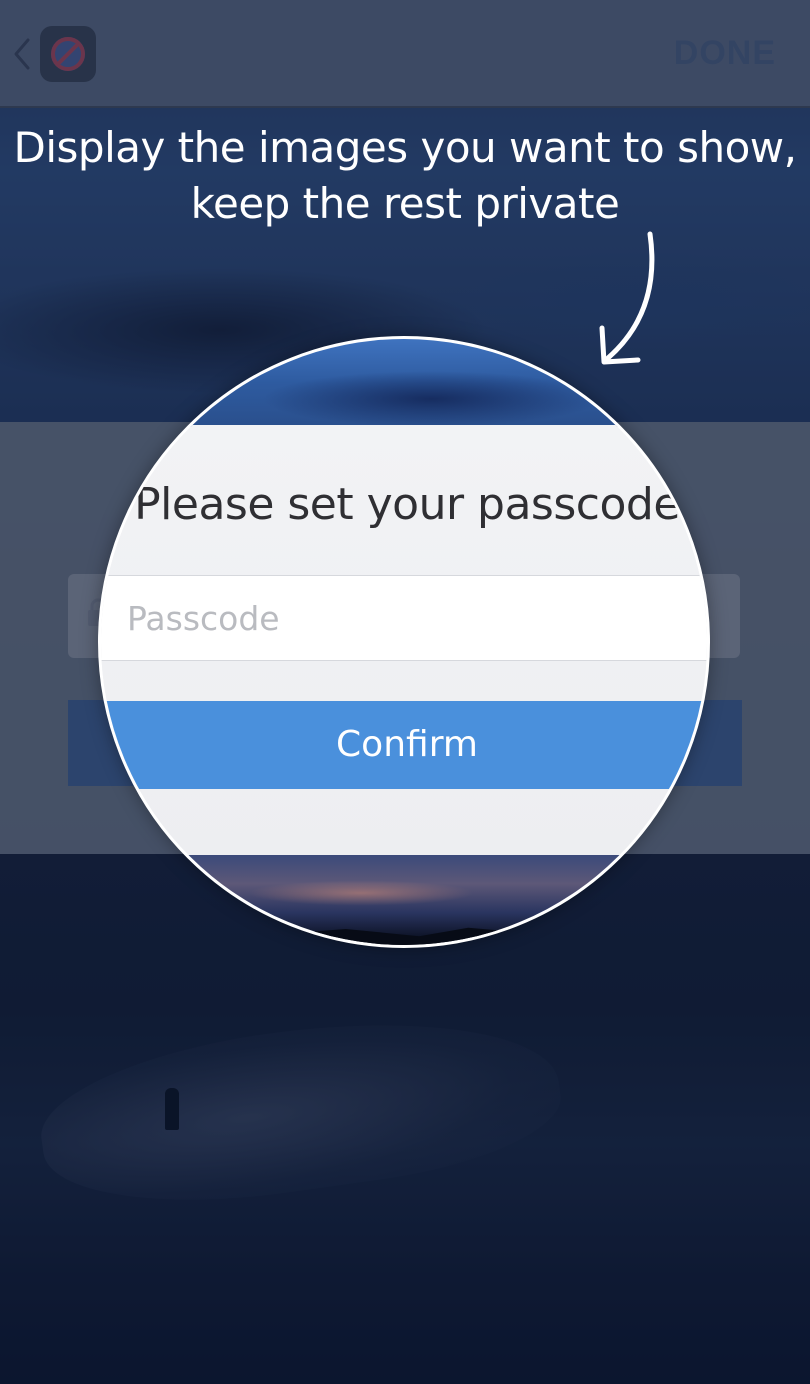 Image resolution: width=810 pixels, height=1384 pixels. What do you see at coordinates (405, 203) in the screenshot?
I see `promo-headline-line2: keep the rest private` at bounding box center [405, 203].